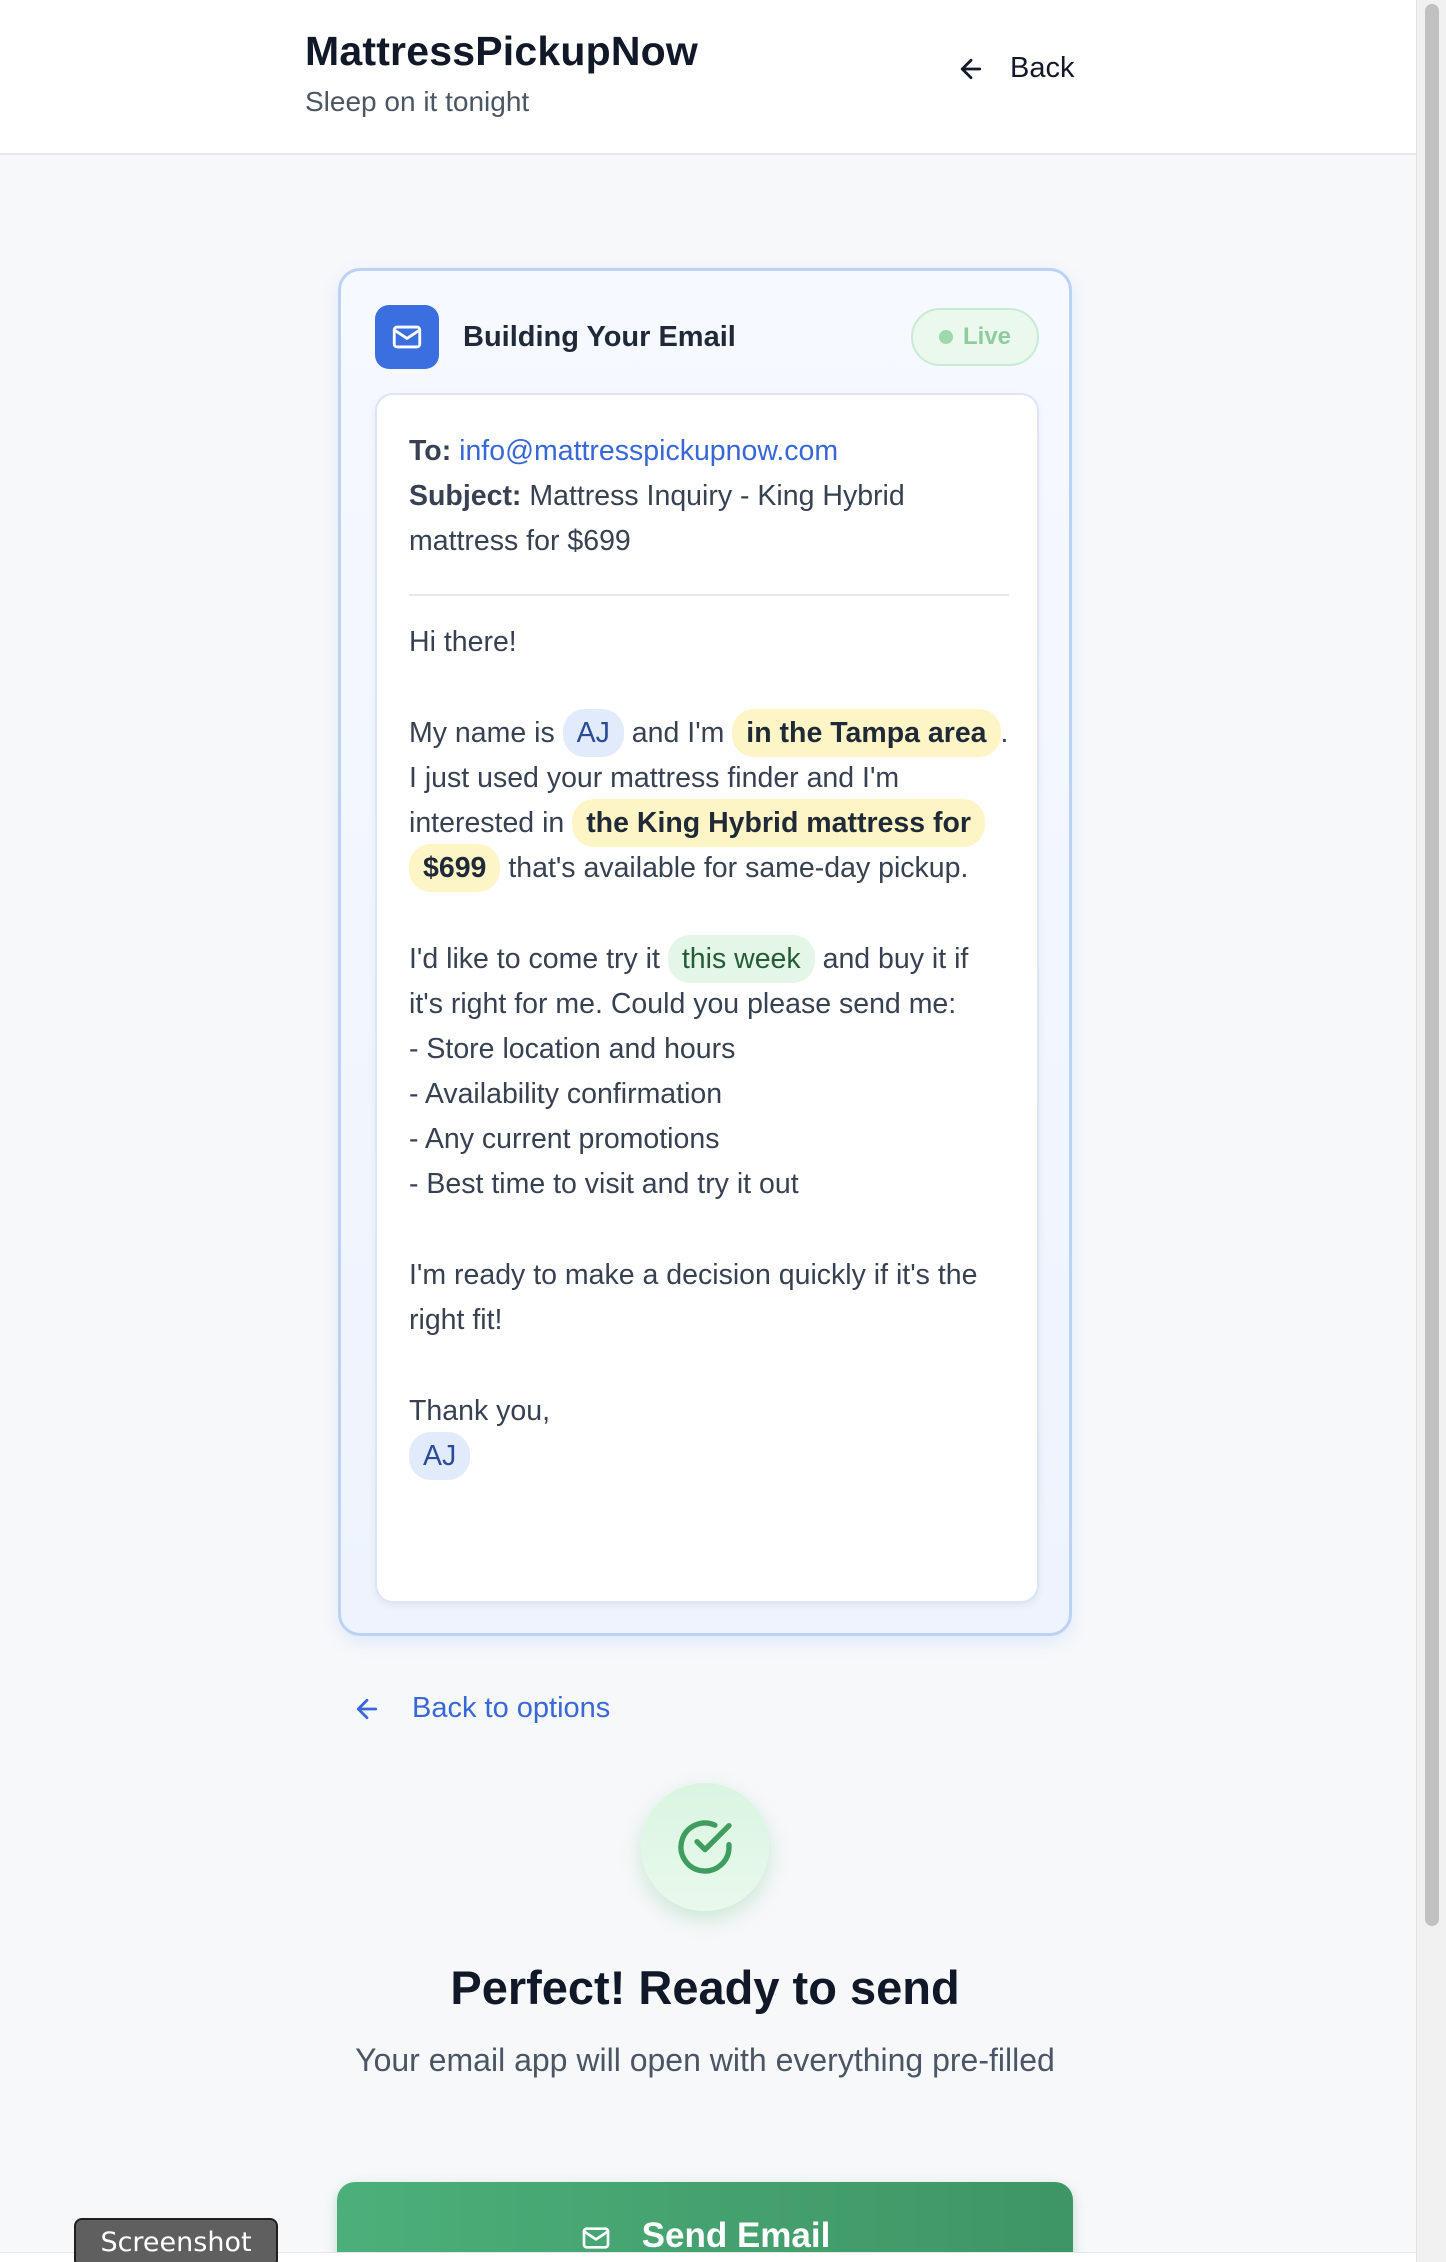  What do you see at coordinates (430, 451) in the screenshot?
I see `to-label: To:` at bounding box center [430, 451].